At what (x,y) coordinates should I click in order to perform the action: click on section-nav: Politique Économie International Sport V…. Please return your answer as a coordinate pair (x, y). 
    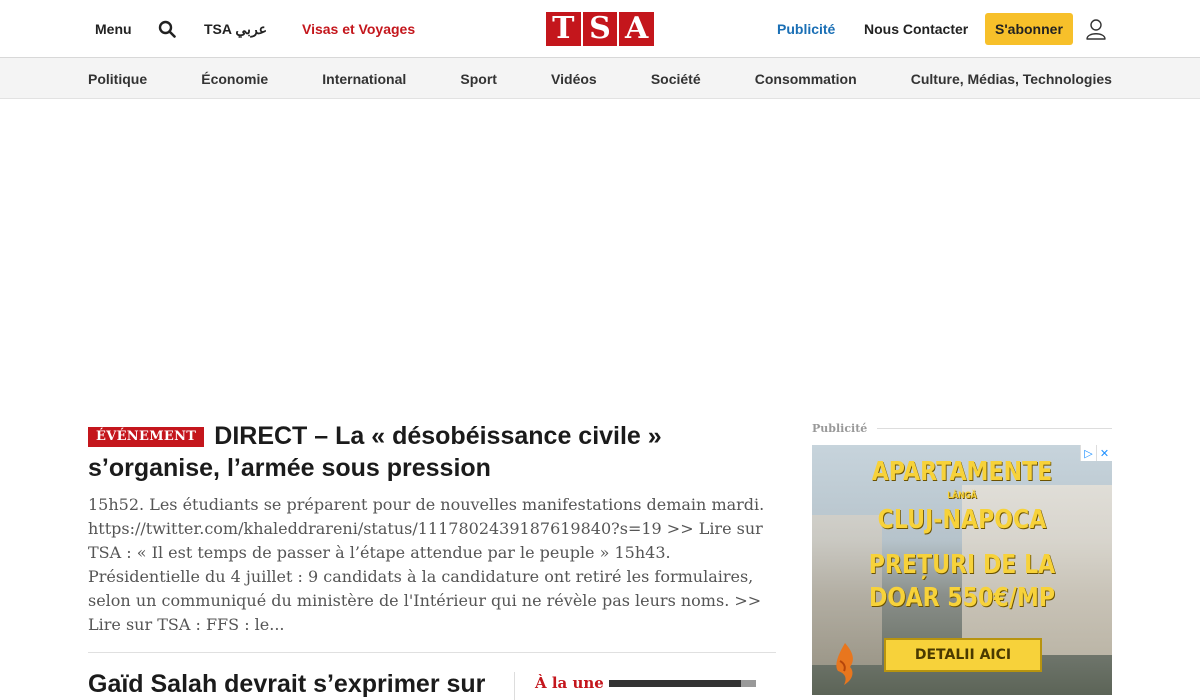
    Looking at the image, I should click on (600, 78).